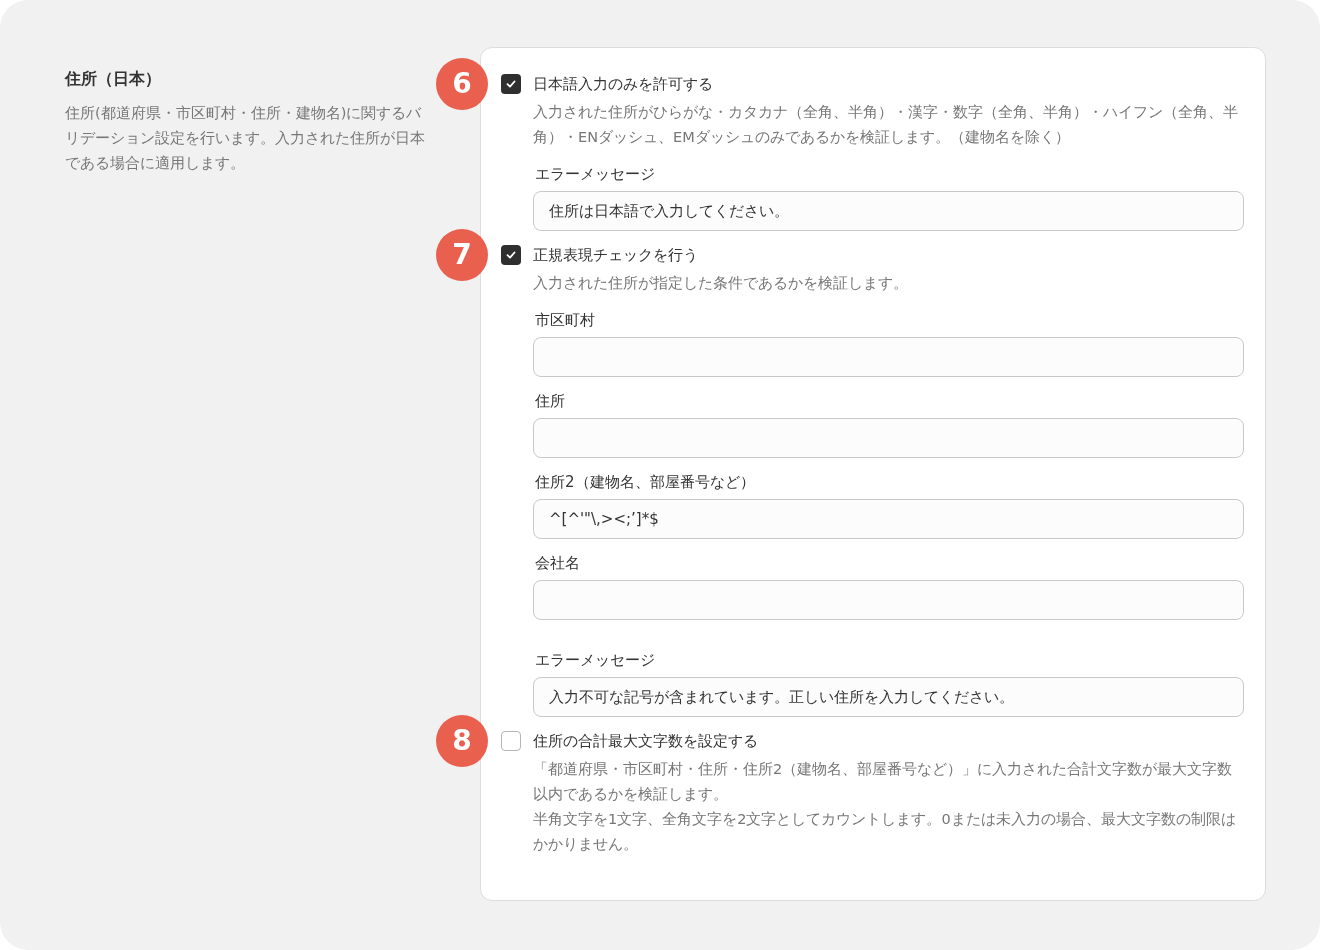  What do you see at coordinates (557, 563) in the screenshot?
I see `field-label: 会社名` at bounding box center [557, 563].